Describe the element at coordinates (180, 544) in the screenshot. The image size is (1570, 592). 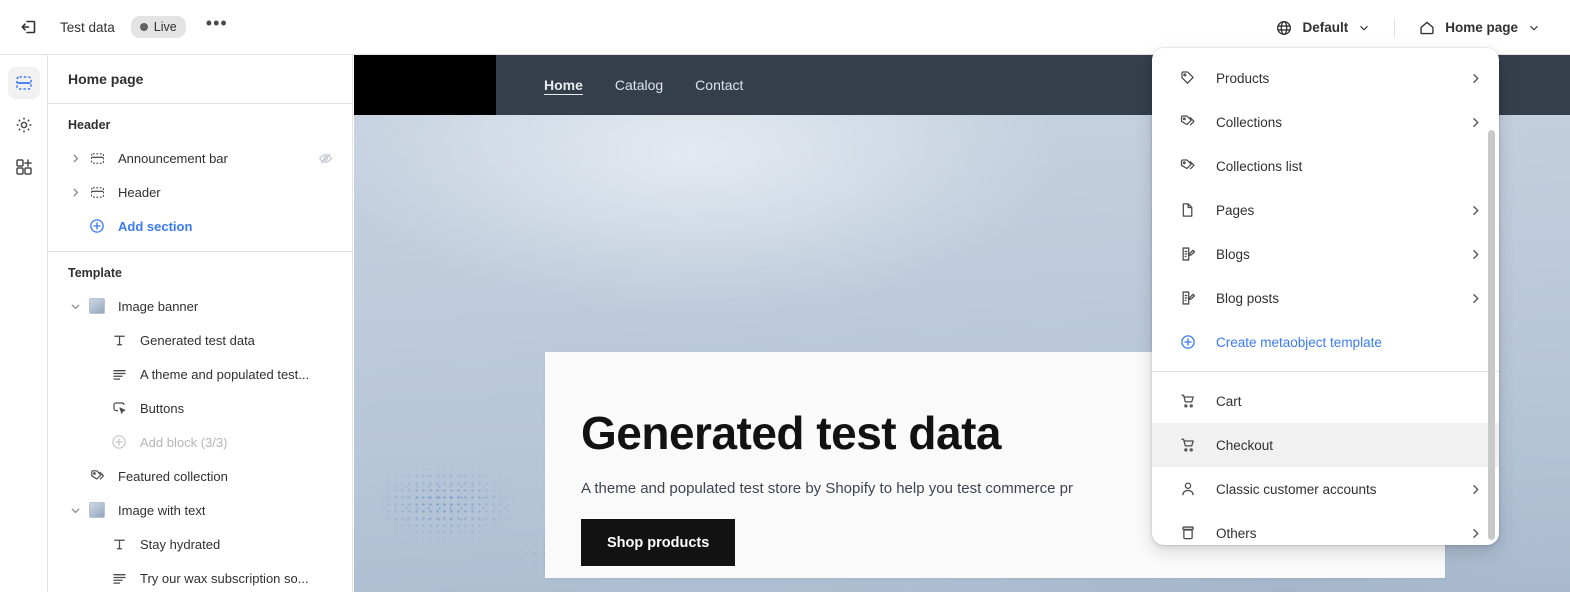
I see `sidebar-item-label: Stay hydrated` at that location.